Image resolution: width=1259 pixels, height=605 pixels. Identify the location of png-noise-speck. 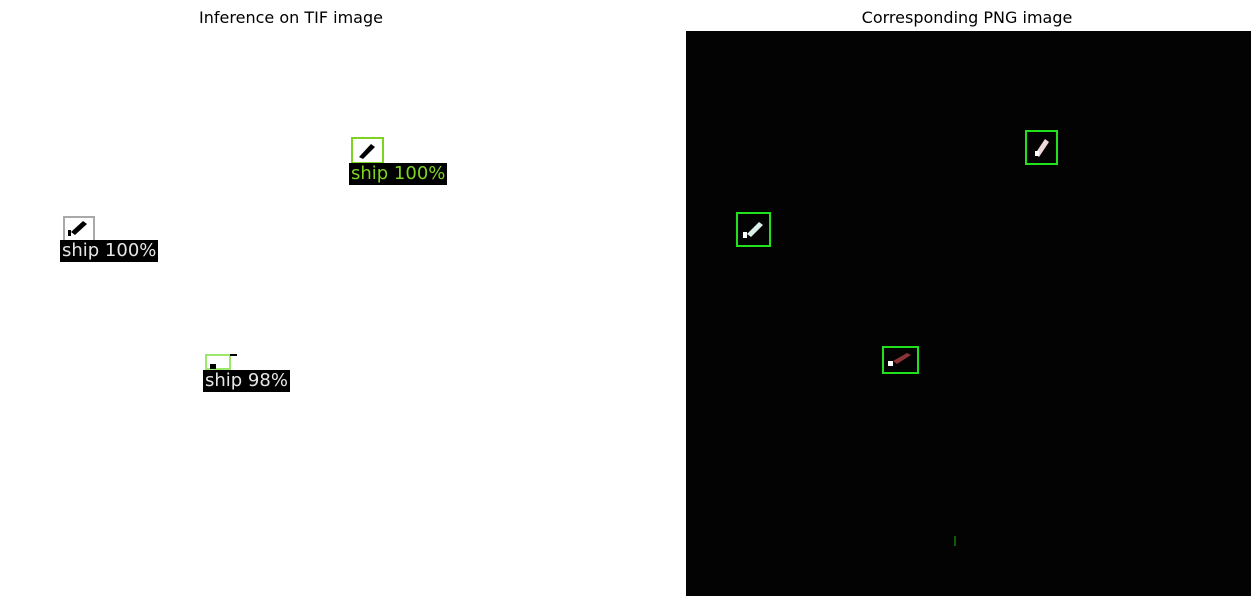
(955, 541).